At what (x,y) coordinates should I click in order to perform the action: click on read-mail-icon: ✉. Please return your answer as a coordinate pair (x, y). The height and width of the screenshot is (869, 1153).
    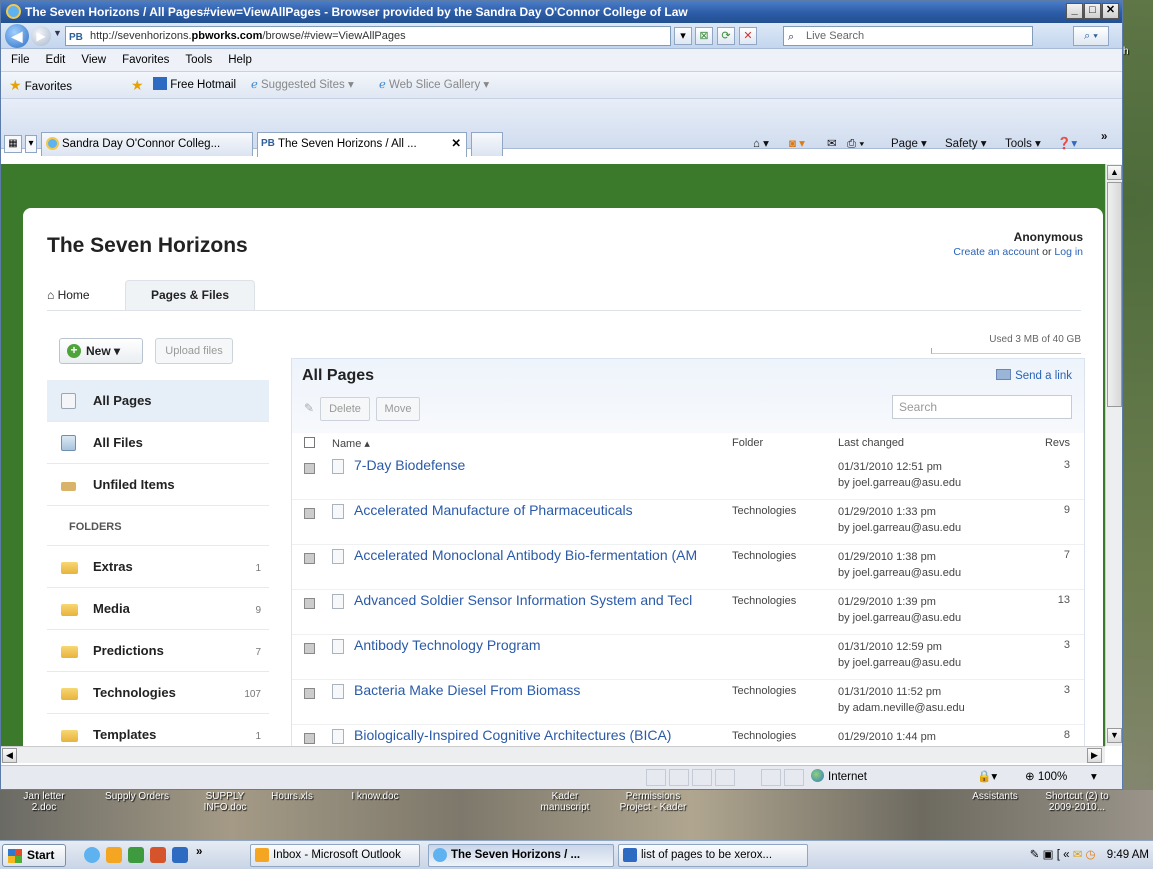
    Looking at the image, I should click on (832, 144).